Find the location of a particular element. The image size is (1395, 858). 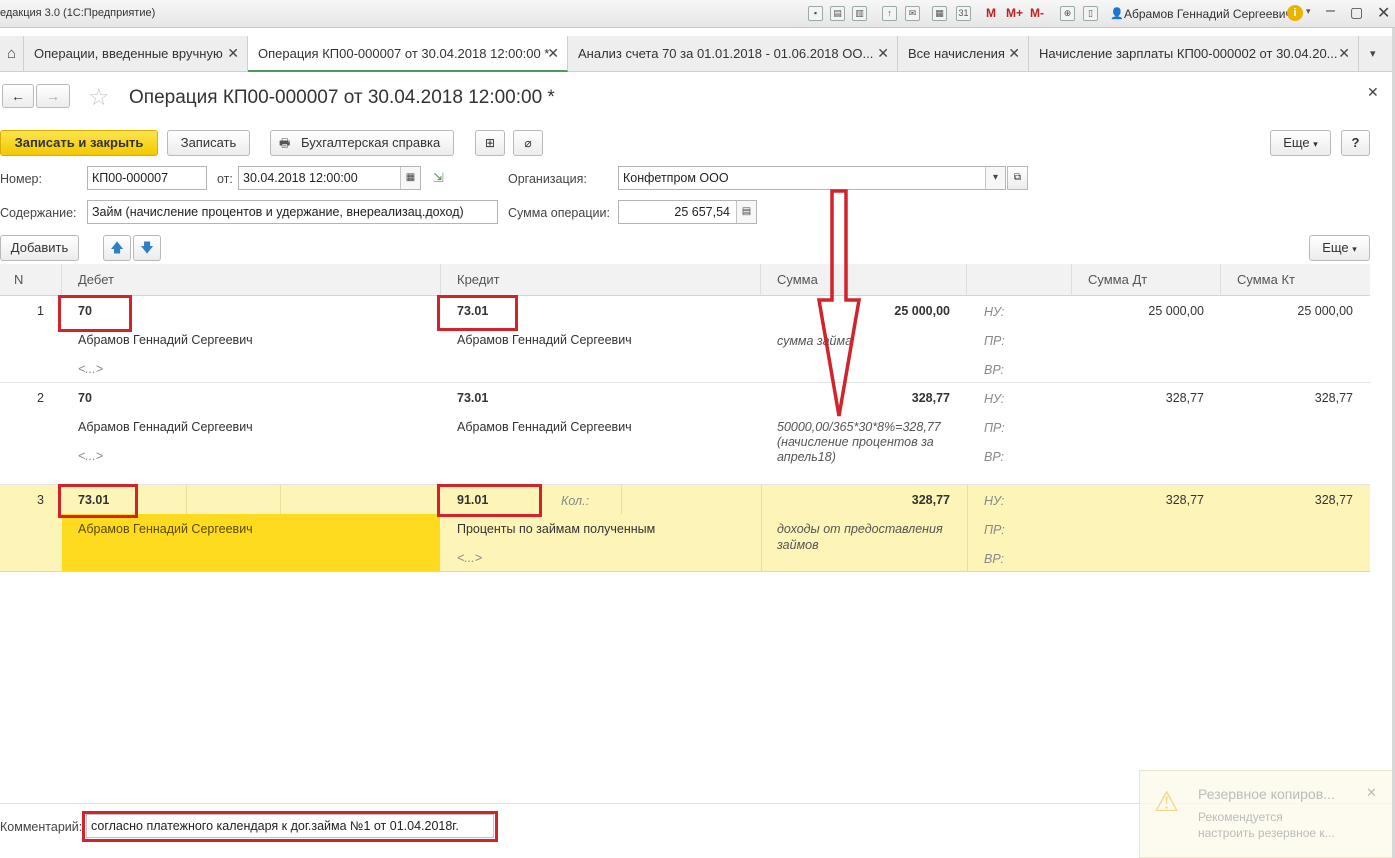

apply-date-icon: ⇲ is located at coordinates (438, 178).